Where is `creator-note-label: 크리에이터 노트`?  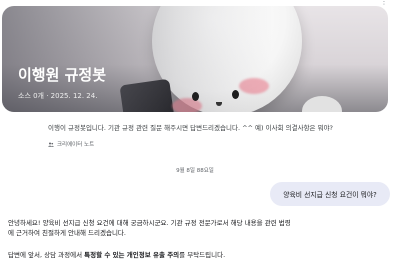 creator-note-label: 크리에이터 노트 is located at coordinates (76, 145).